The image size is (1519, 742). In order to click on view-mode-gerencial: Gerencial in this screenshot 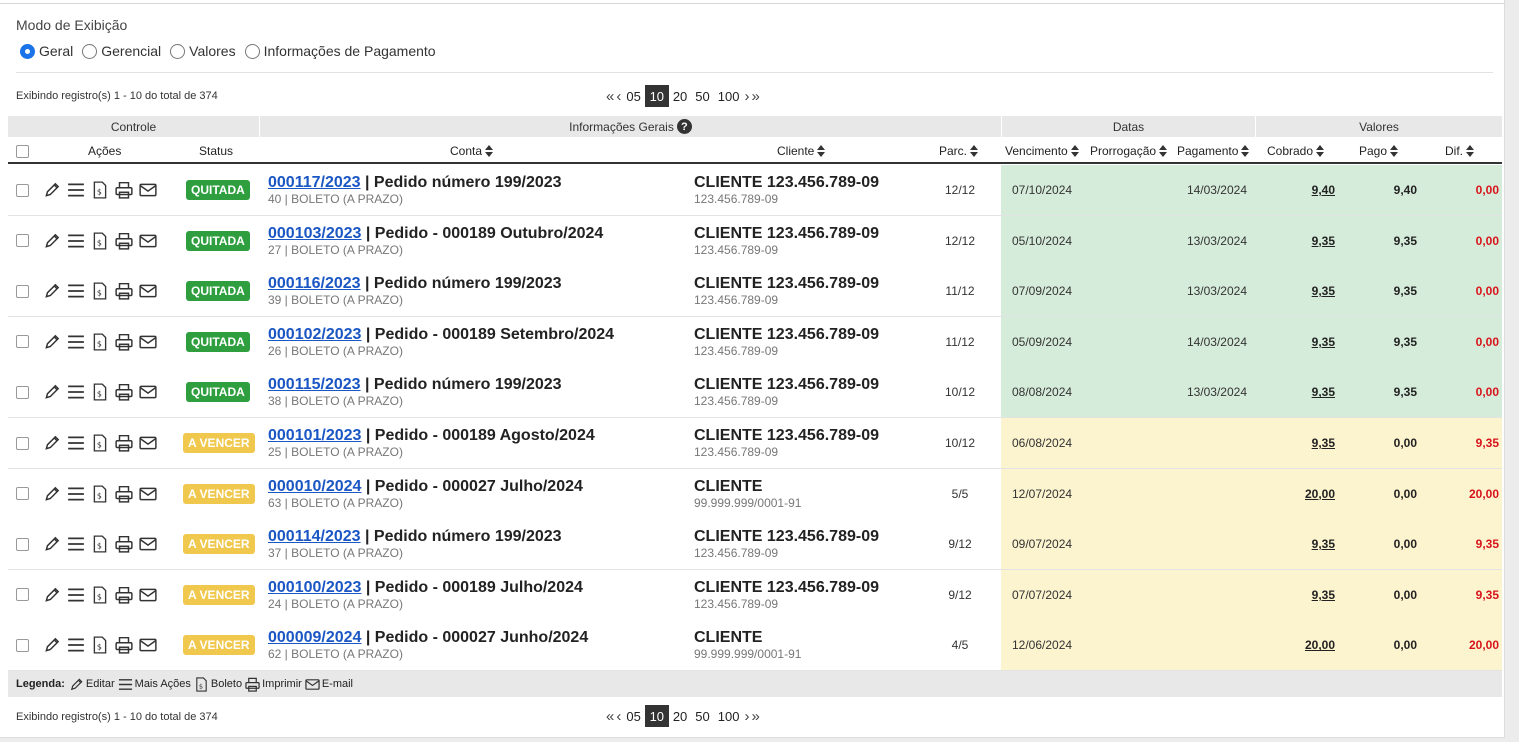, I will do `click(121, 51)`.